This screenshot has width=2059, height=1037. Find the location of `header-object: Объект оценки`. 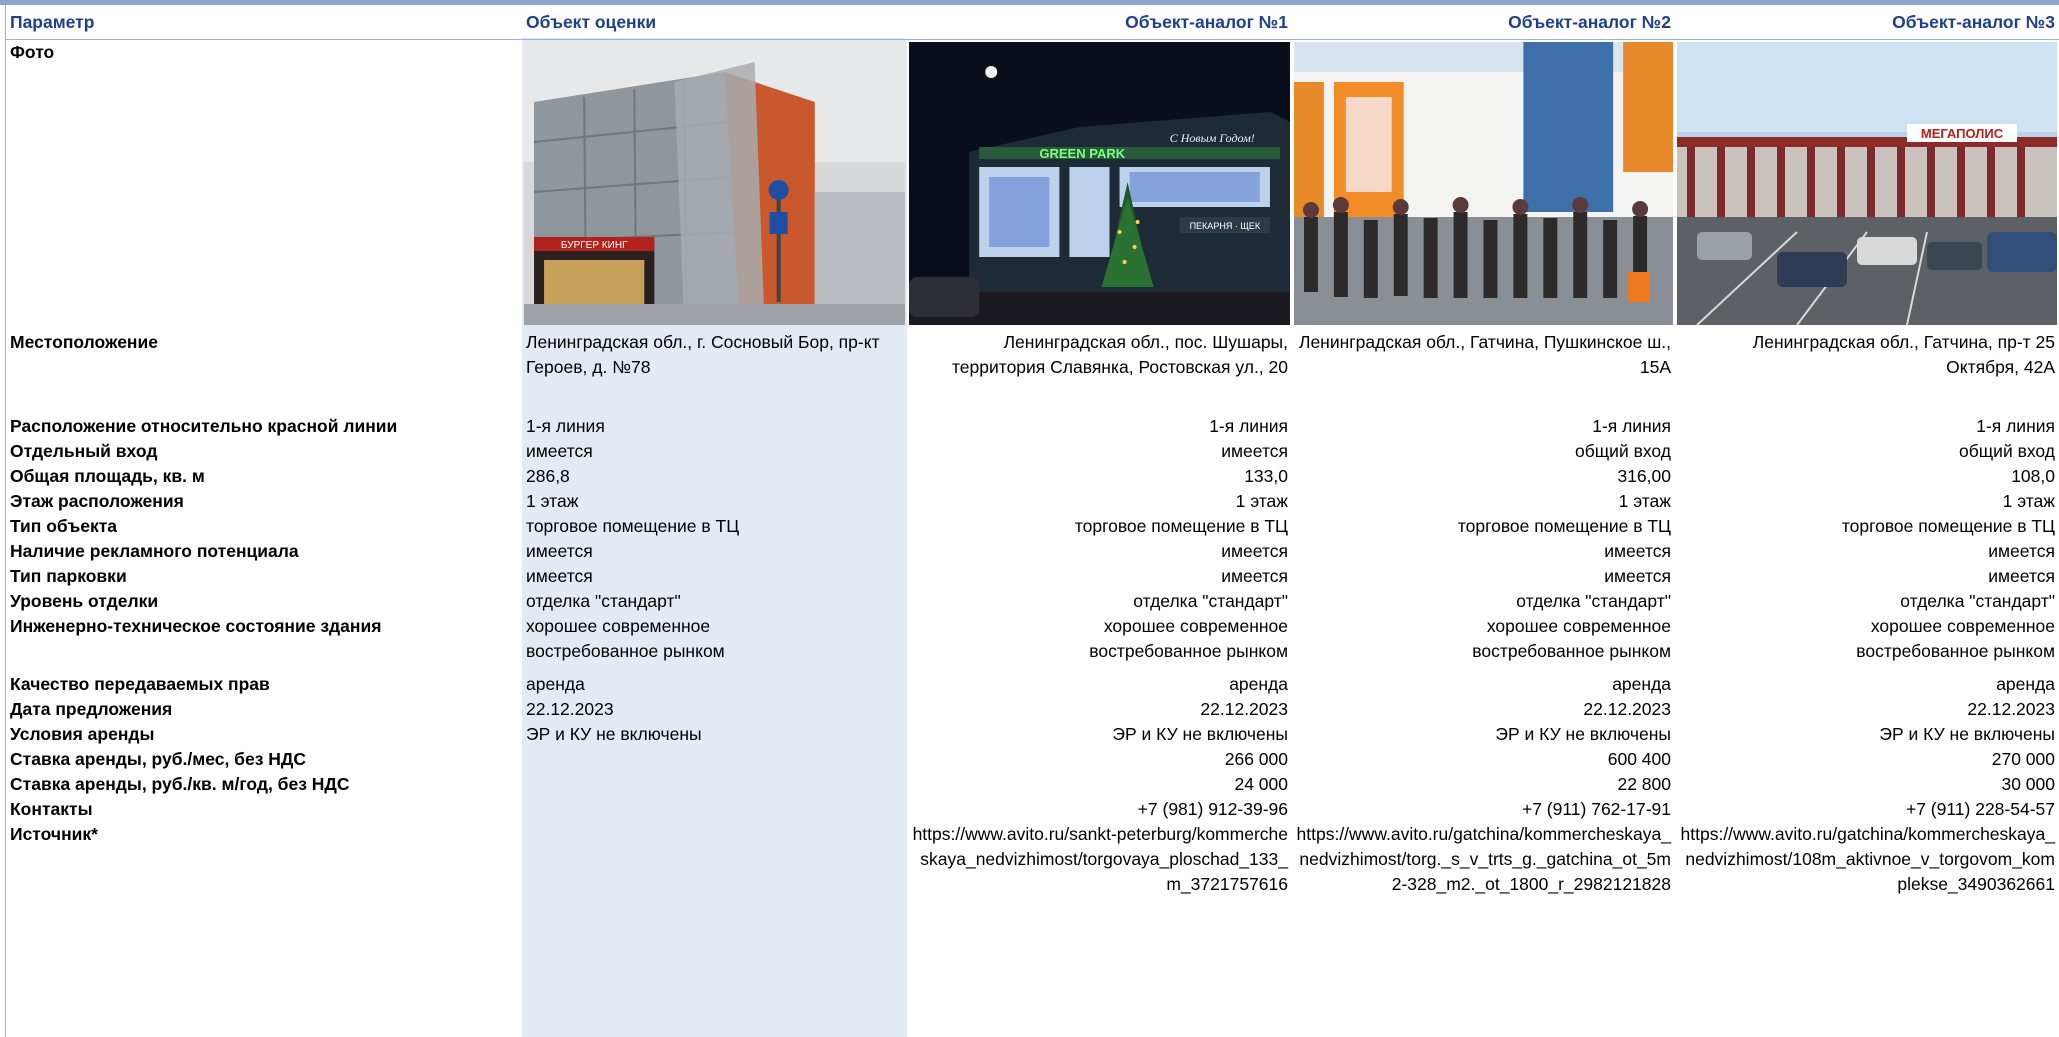

header-object: Объект оценки is located at coordinates (714, 22).